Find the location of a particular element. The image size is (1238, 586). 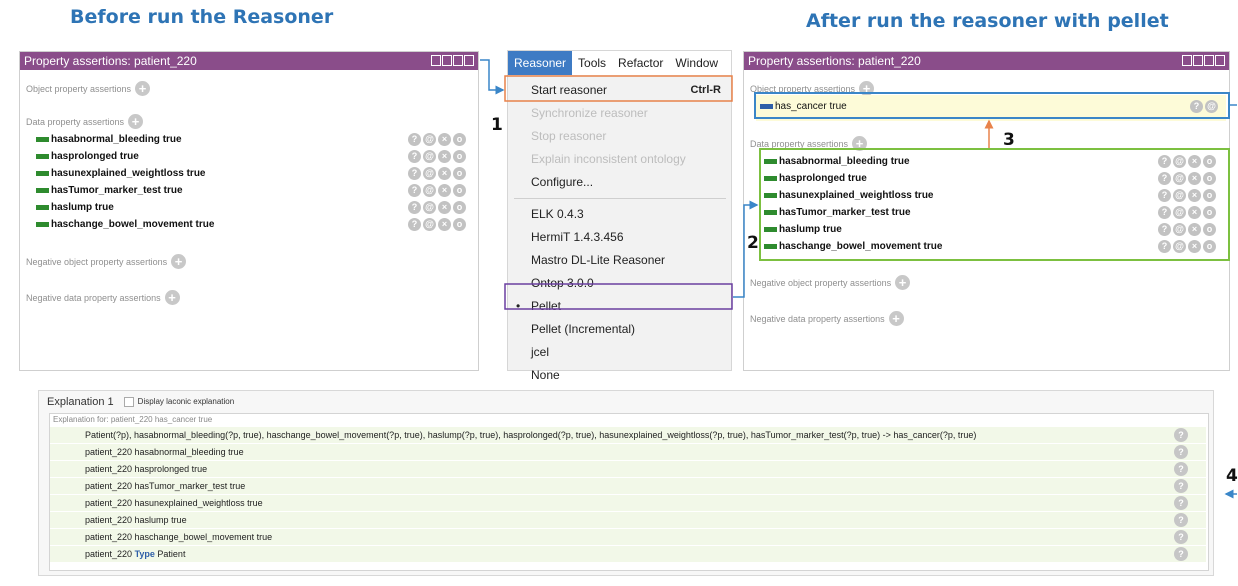

explanation-row: patient_220 Type Patient? is located at coordinates (628, 554).